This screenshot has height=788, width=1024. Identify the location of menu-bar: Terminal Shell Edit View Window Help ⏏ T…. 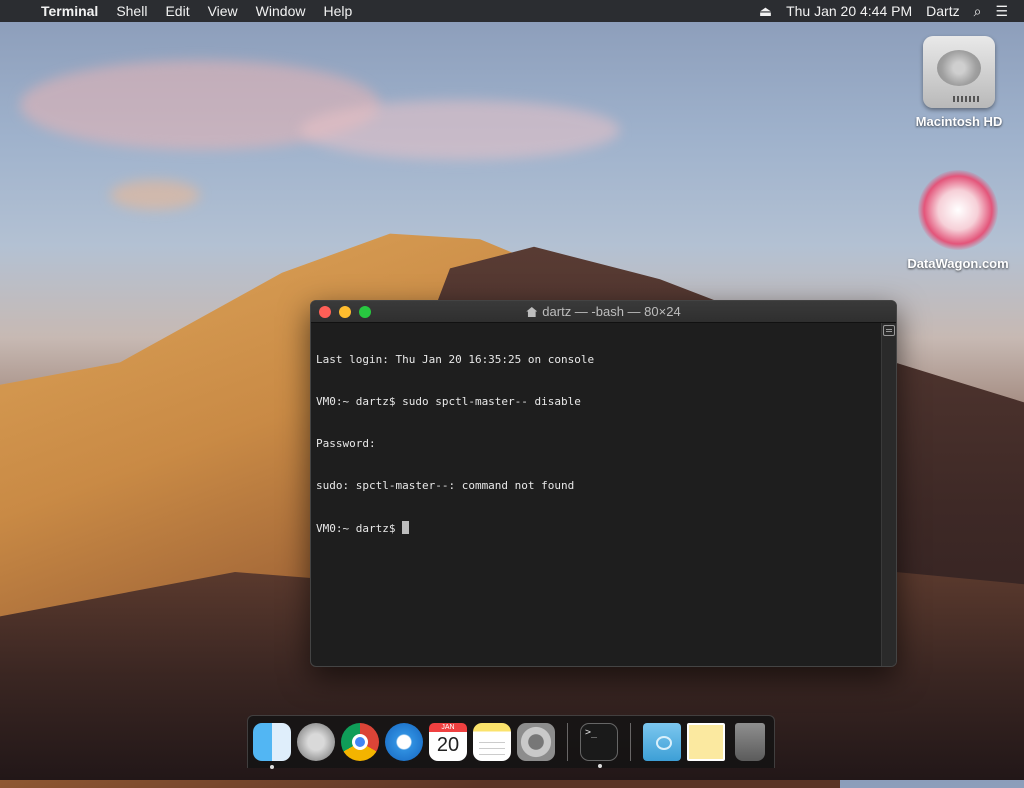
(512, 11).